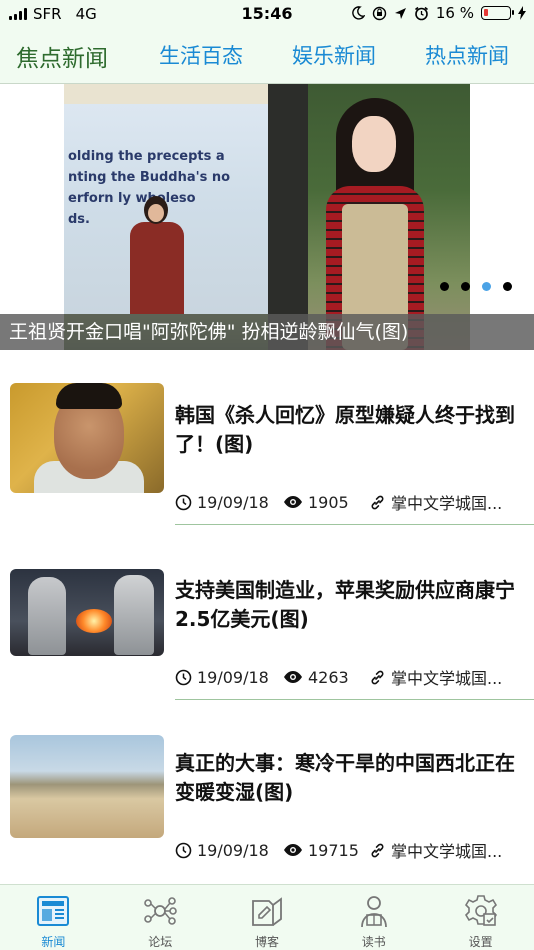  What do you see at coordinates (522, 13) in the screenshot?
I see `charging-bolt-icon` at bounding box center [522, 13].